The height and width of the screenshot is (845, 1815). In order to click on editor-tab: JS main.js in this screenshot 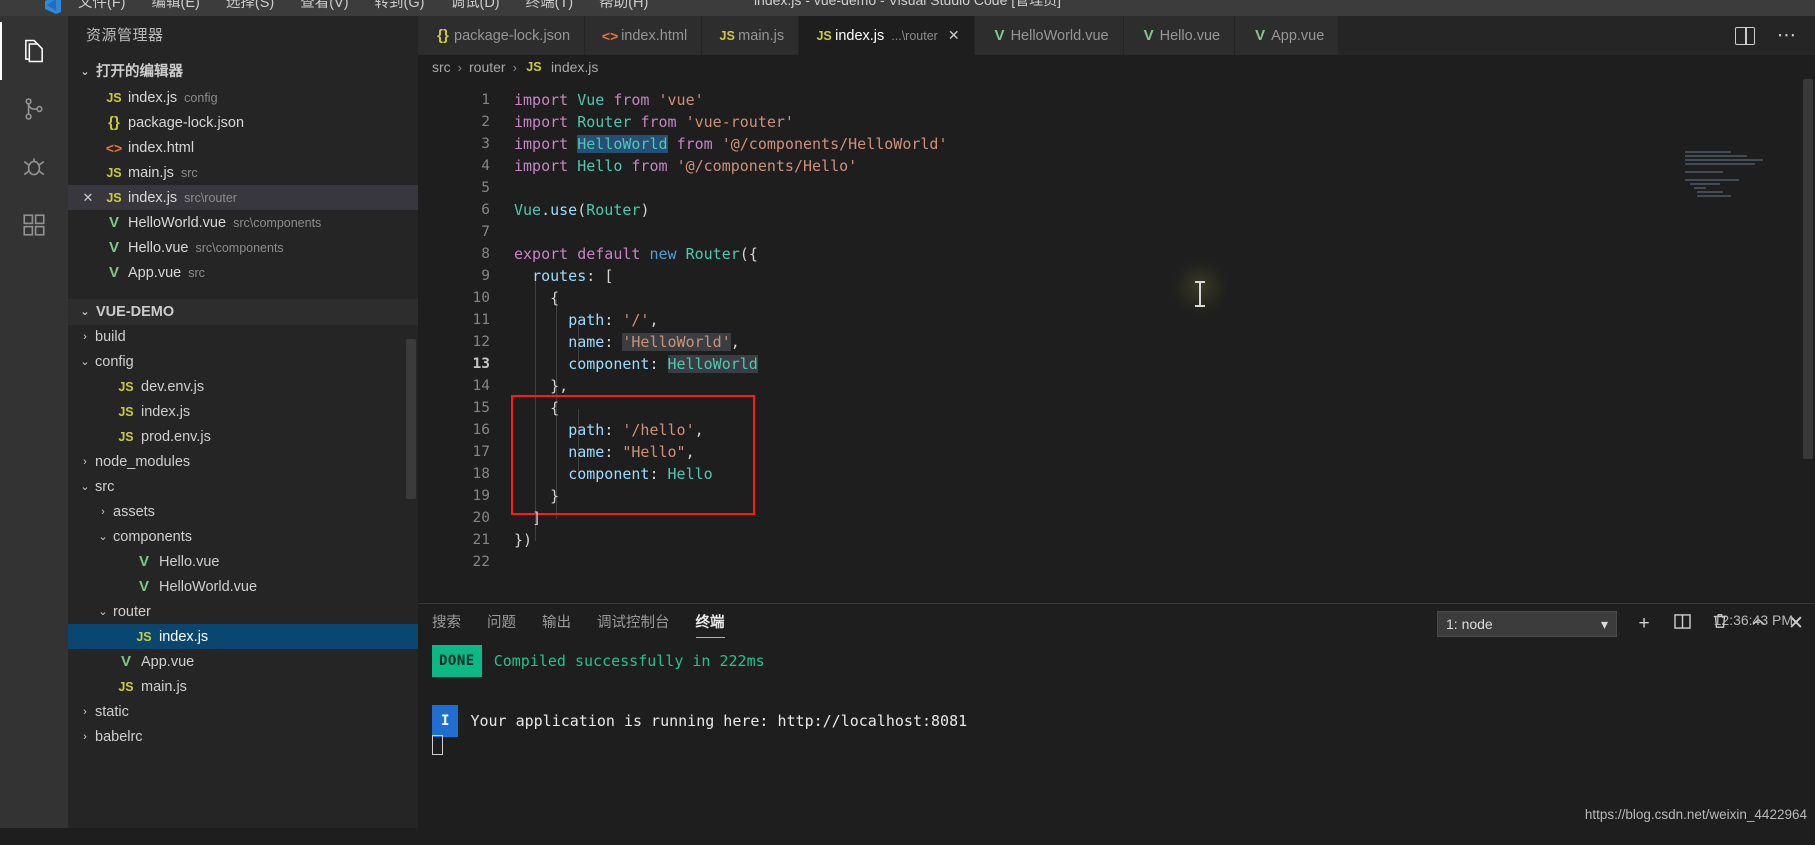, I will do `click(751, 35)`.